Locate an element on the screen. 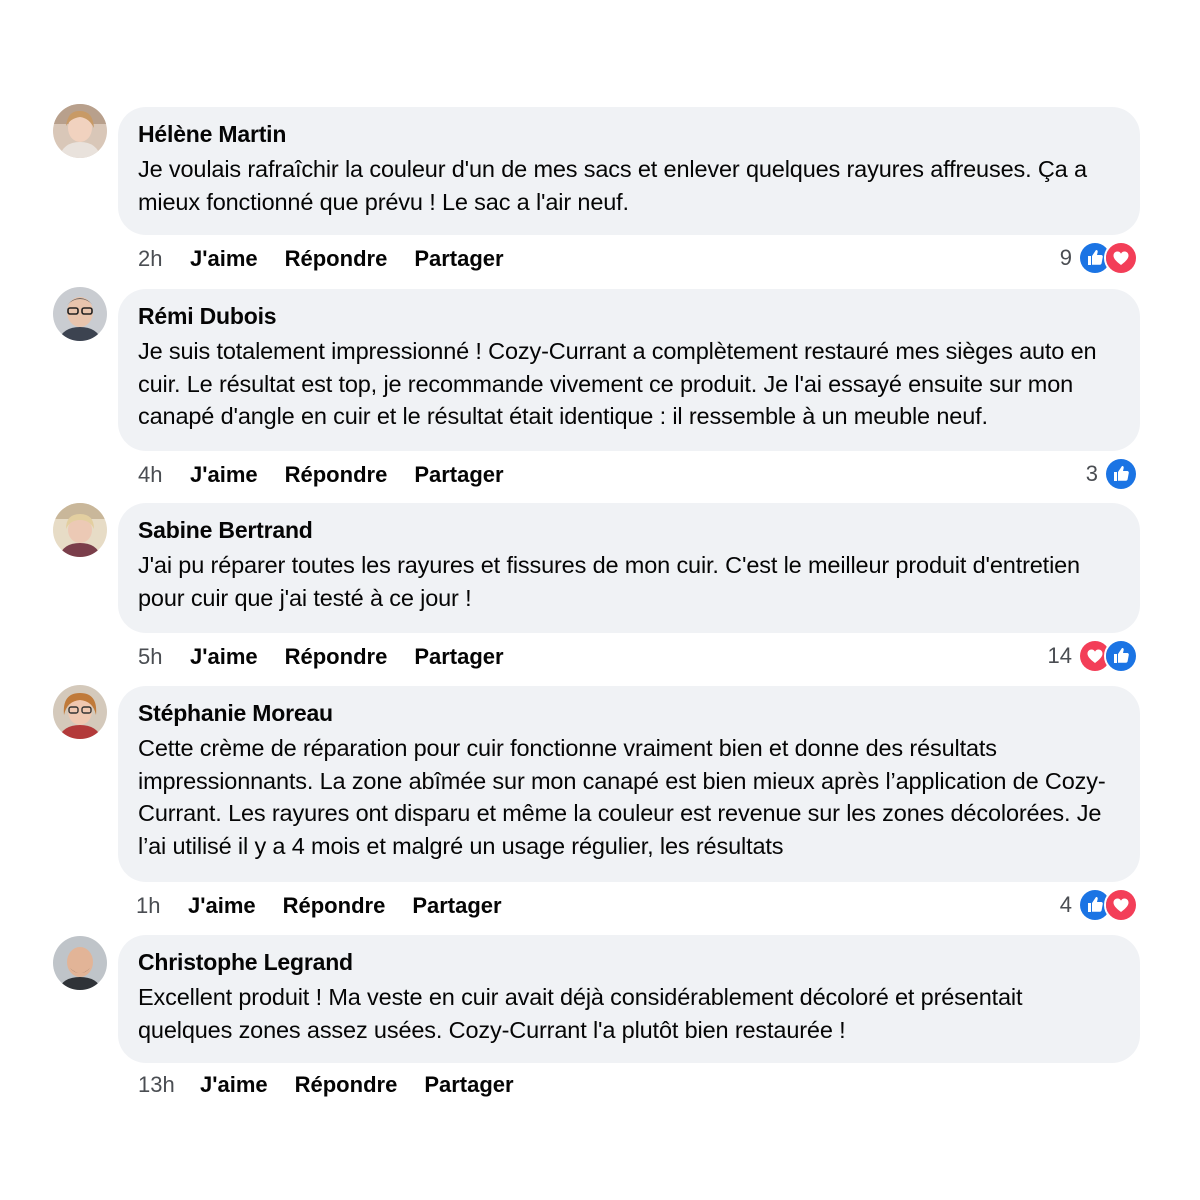 The width and height of the screenshot is (1200, 1200). comment-time: 1h is located at coordinates (162, 906).